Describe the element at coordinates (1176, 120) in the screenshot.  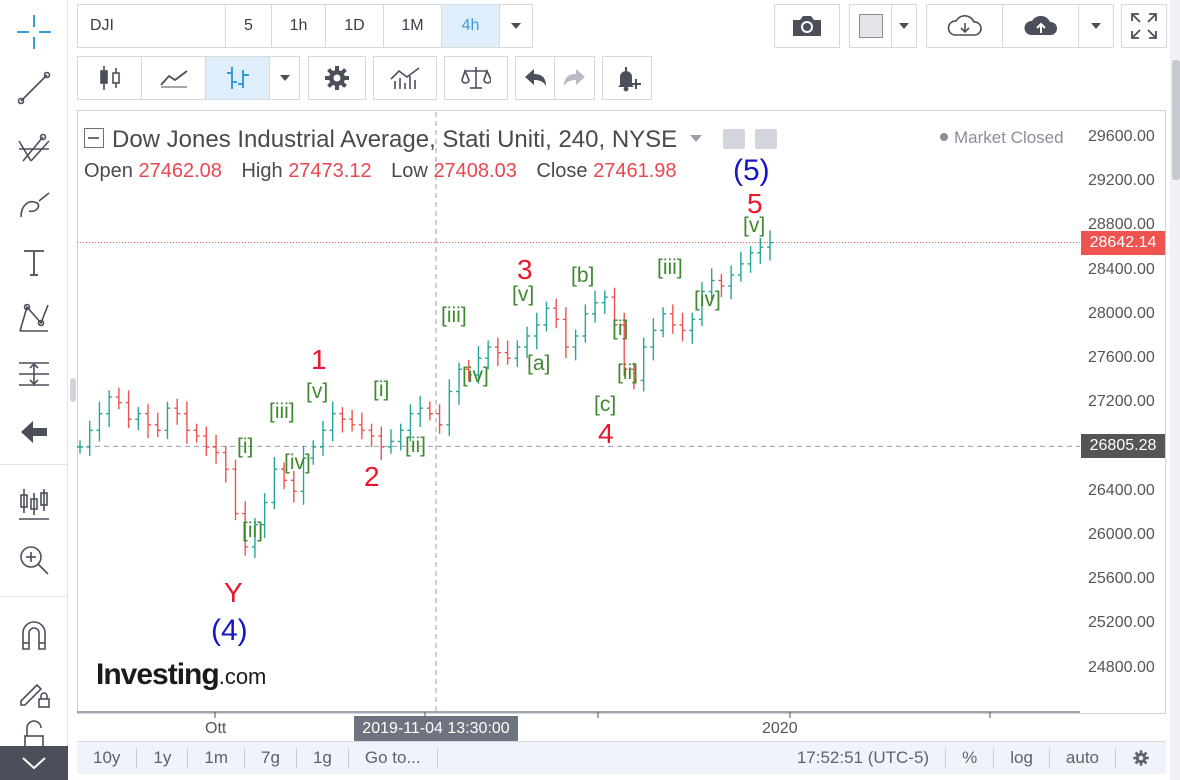
I see `scrollbar-thumb` at that location.